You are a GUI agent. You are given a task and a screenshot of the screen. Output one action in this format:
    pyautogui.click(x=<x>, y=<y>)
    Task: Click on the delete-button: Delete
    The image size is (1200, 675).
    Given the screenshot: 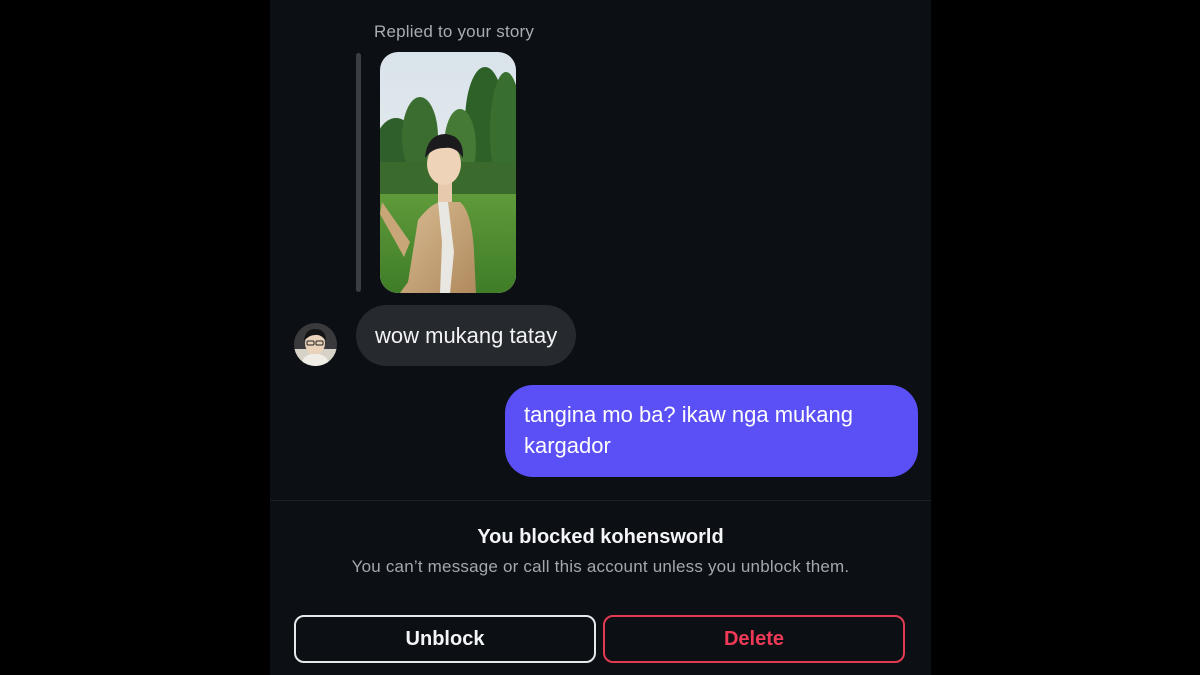 What is the action you would take?
    pyautogui.click(x=754, y=639)
    